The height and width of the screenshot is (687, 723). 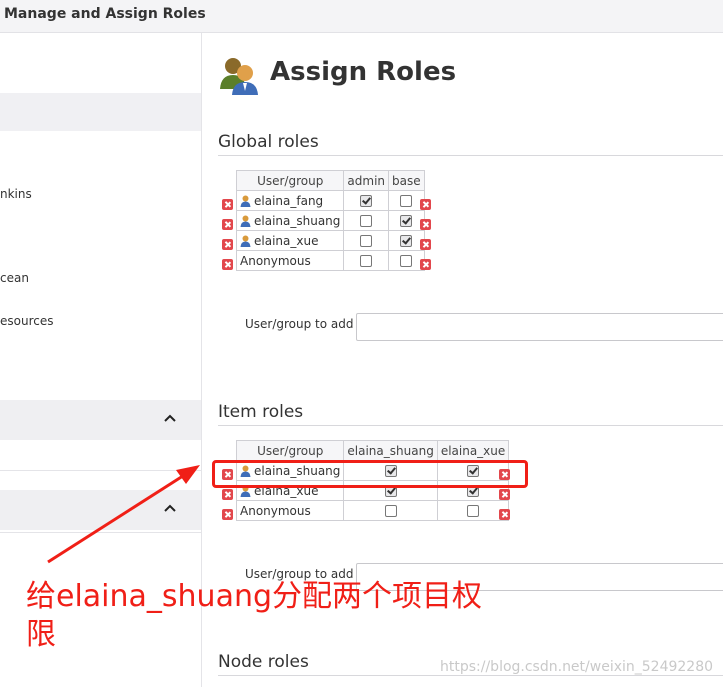 What do you see at coordinates (539, 327) in the screenshot?
I see `global-add-user-input` at bounding box center [539, 327].